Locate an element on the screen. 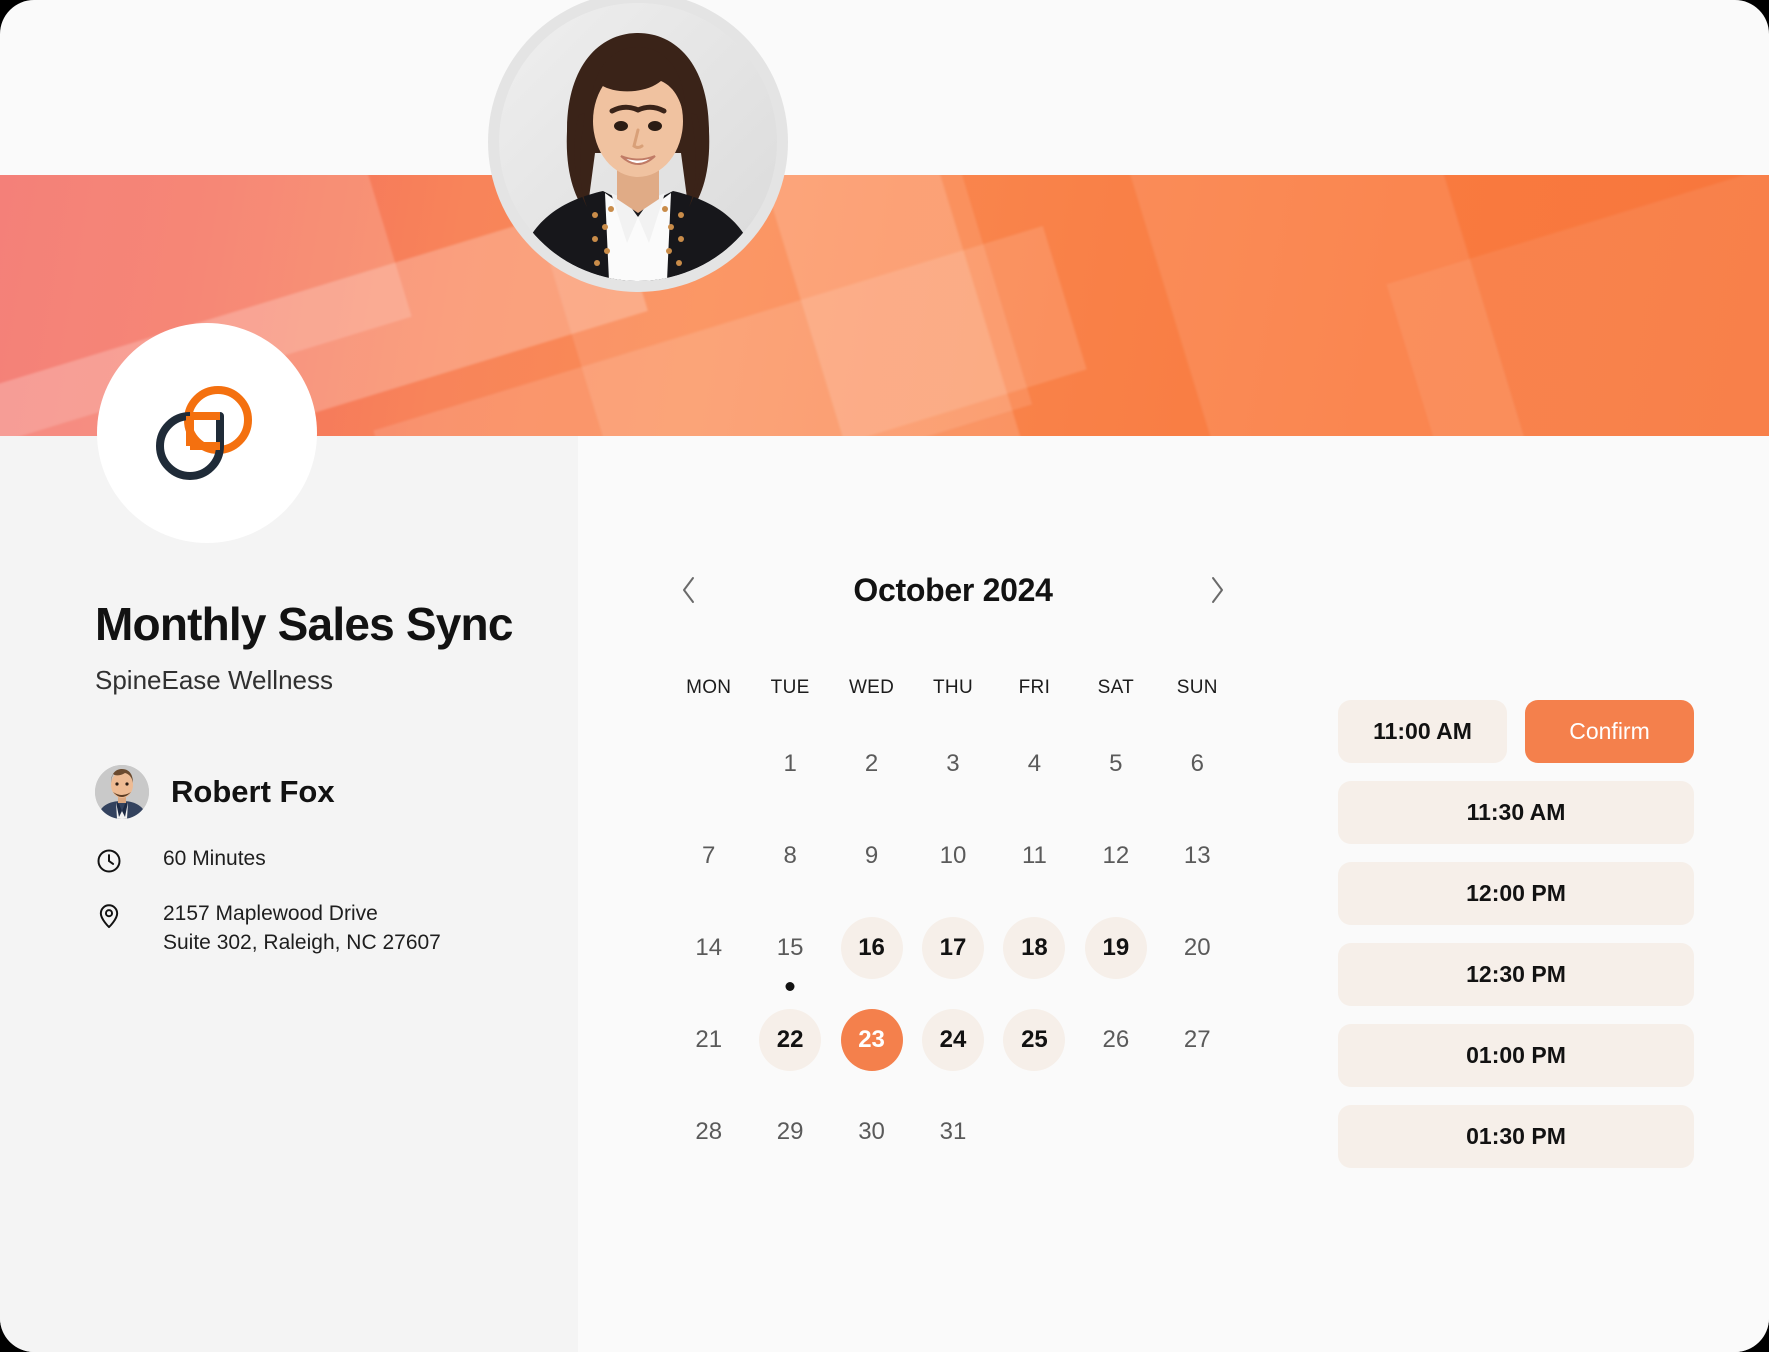 The height and width of the screenshot is (1352, 1769). calendar-day: 6 is located at coordinates (1197, 763).